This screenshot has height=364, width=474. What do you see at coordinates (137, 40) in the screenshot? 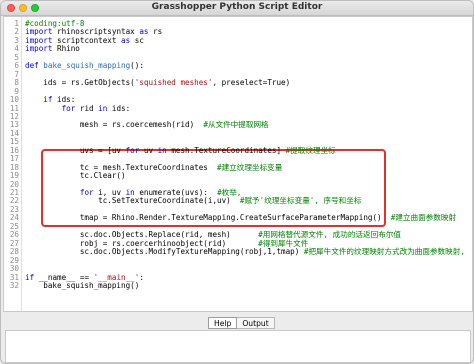
I see `code-token: sc` at bounding box center [137, 40].